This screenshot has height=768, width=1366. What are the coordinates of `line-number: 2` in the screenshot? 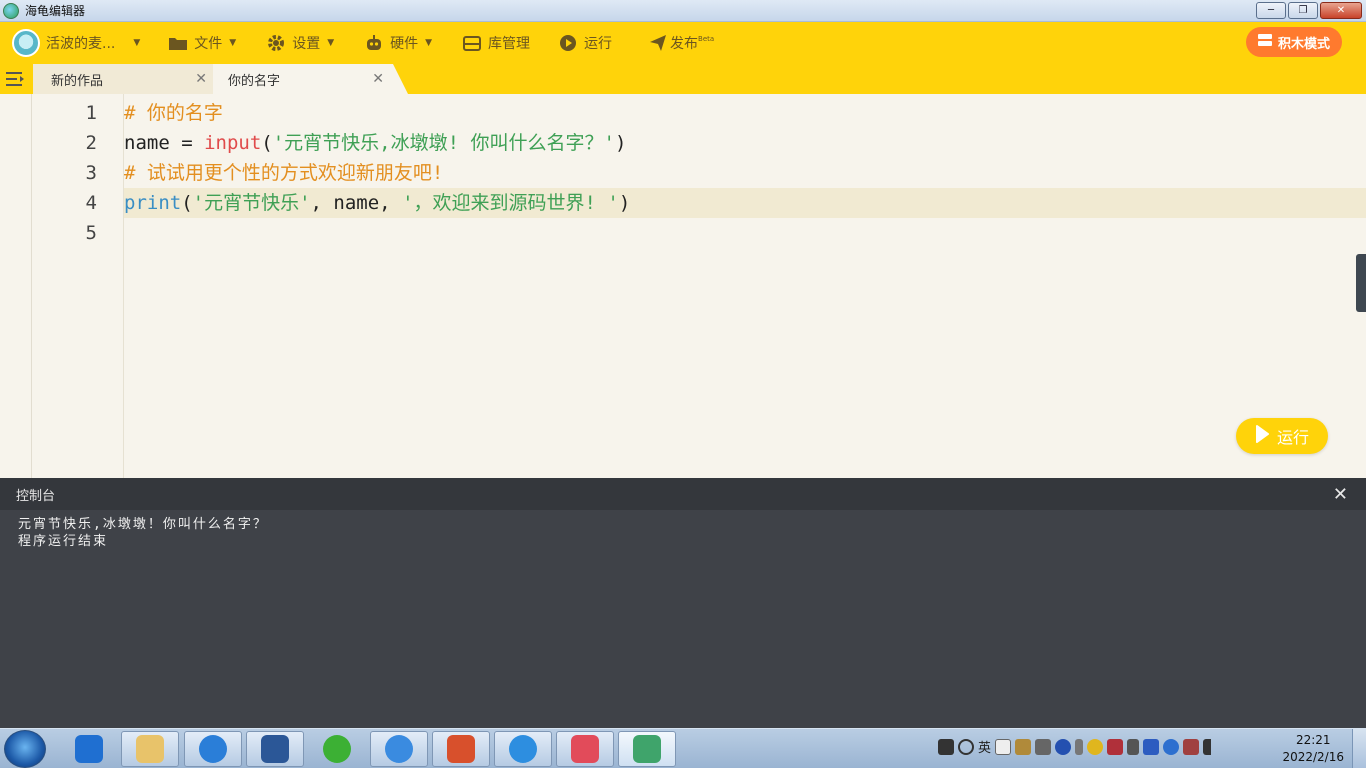 It's located at (91, 143).